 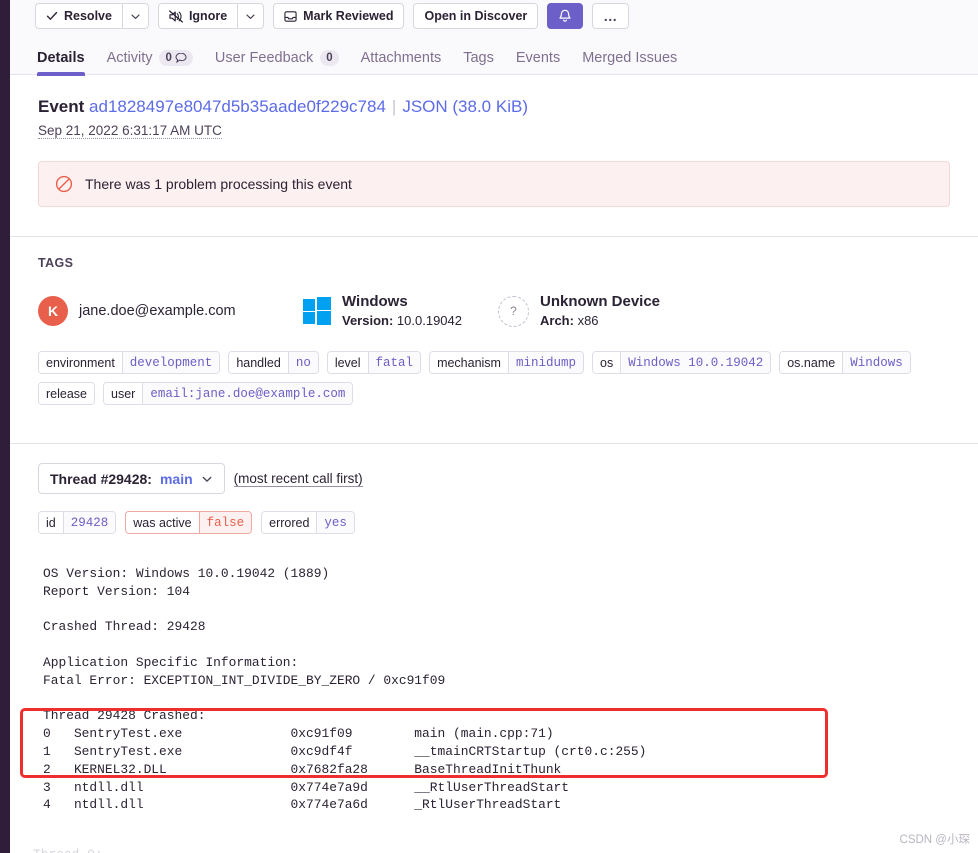 I want to click on bell-icon, so click(x=565, y=16).